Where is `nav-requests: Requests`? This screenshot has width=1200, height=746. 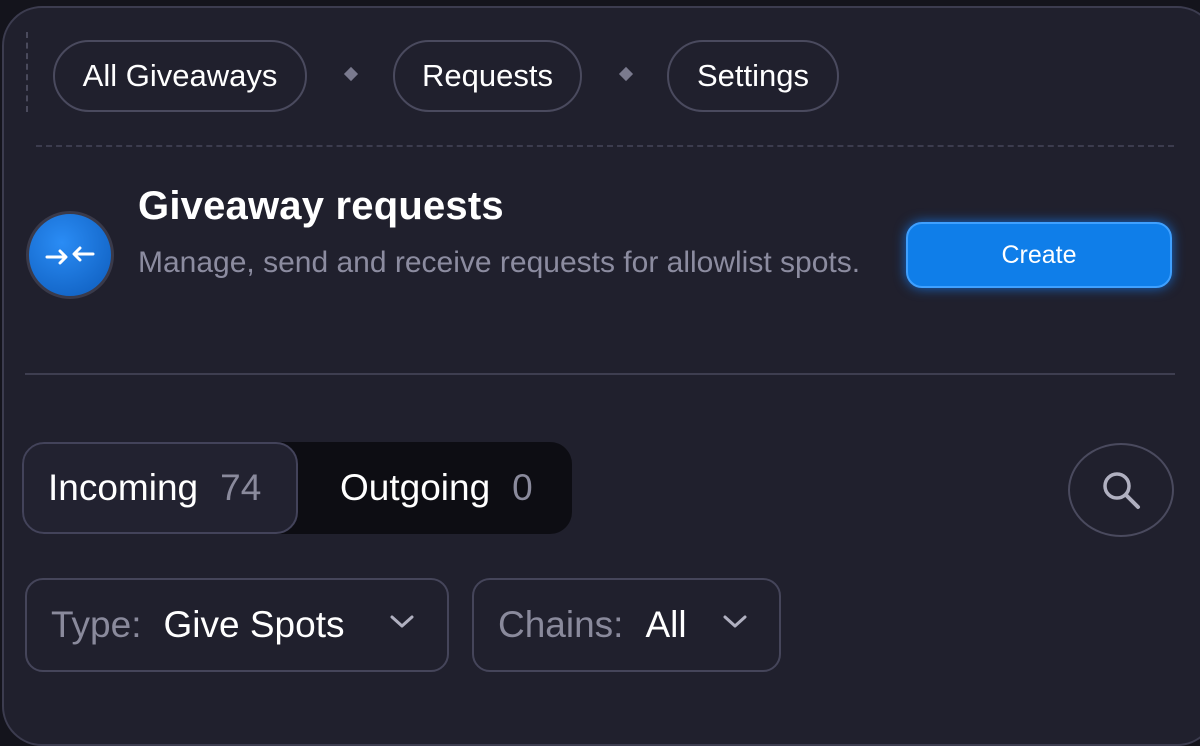 nav-requests: Requests is located at coordinates (487, 76).